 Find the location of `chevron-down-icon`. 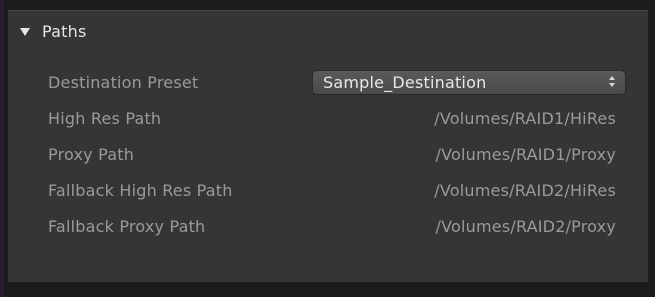

chevron-down-icon is located at coordinates (612, 85).